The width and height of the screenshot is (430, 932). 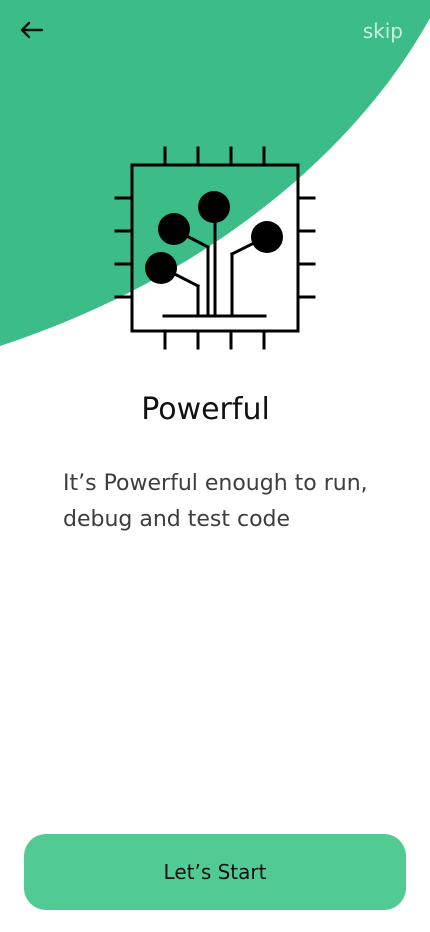 I want to click on skip-button: skip, so click(x=383, y=31).